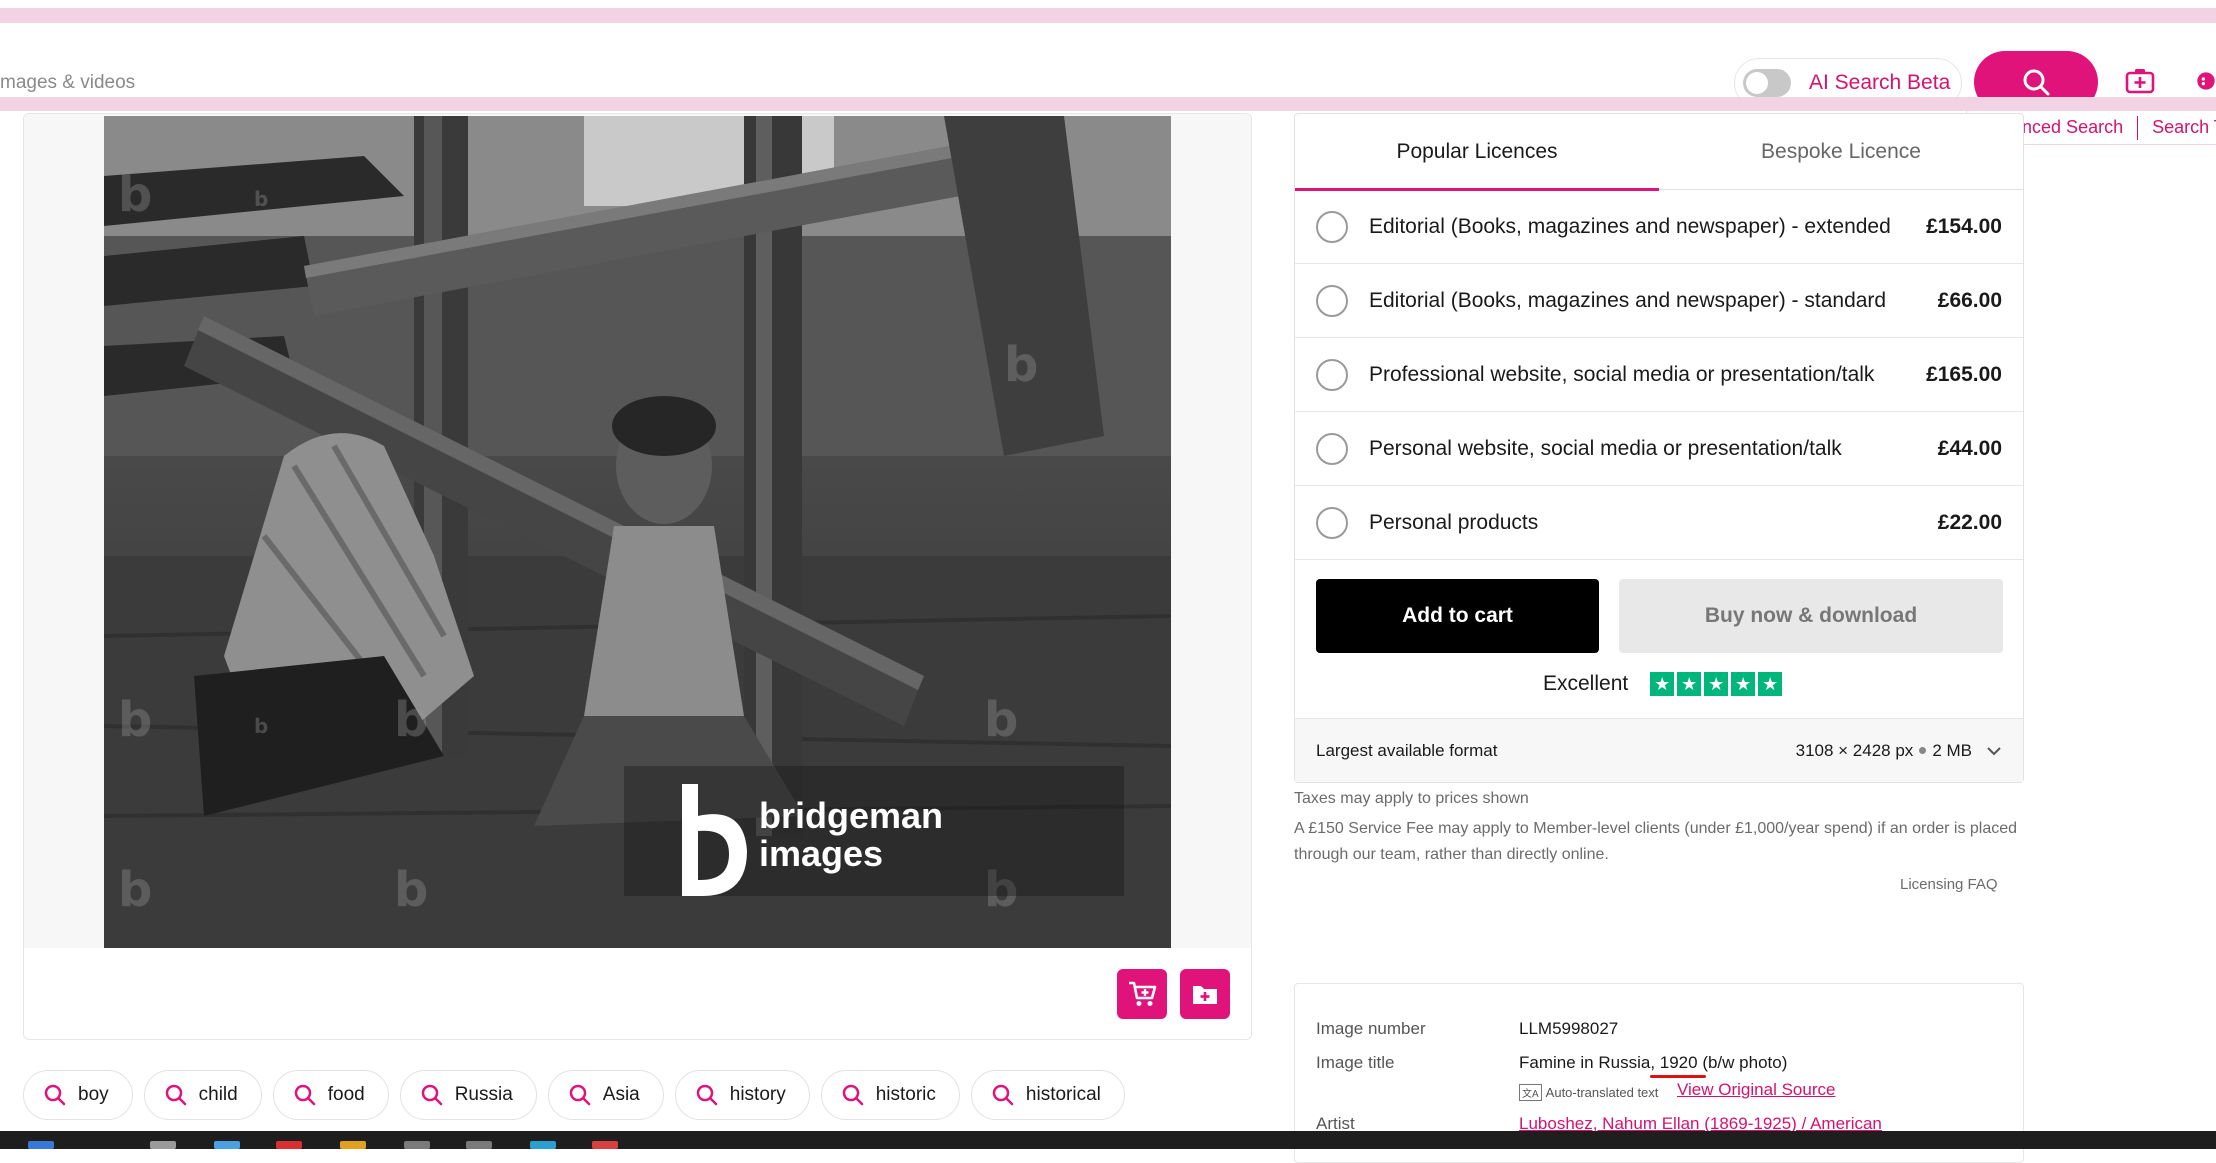  I want to click on link-divider, so click(2138, 127).